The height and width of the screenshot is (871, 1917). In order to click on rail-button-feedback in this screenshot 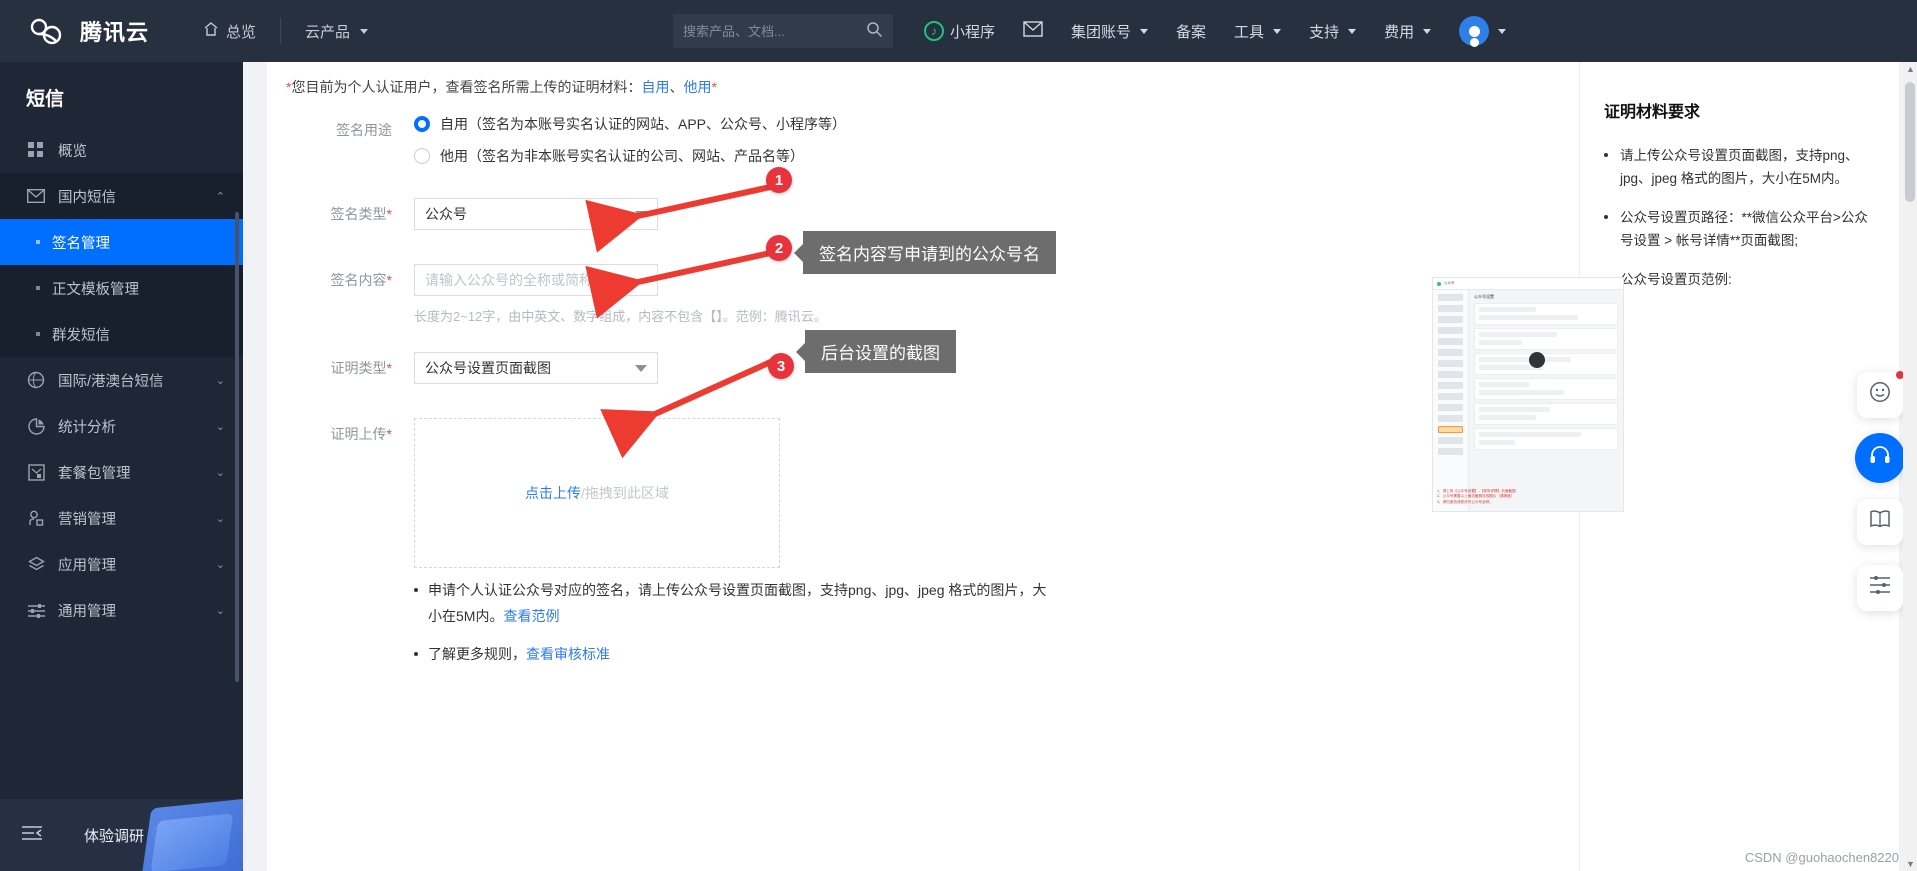, I will do `click(1880, 394)`.